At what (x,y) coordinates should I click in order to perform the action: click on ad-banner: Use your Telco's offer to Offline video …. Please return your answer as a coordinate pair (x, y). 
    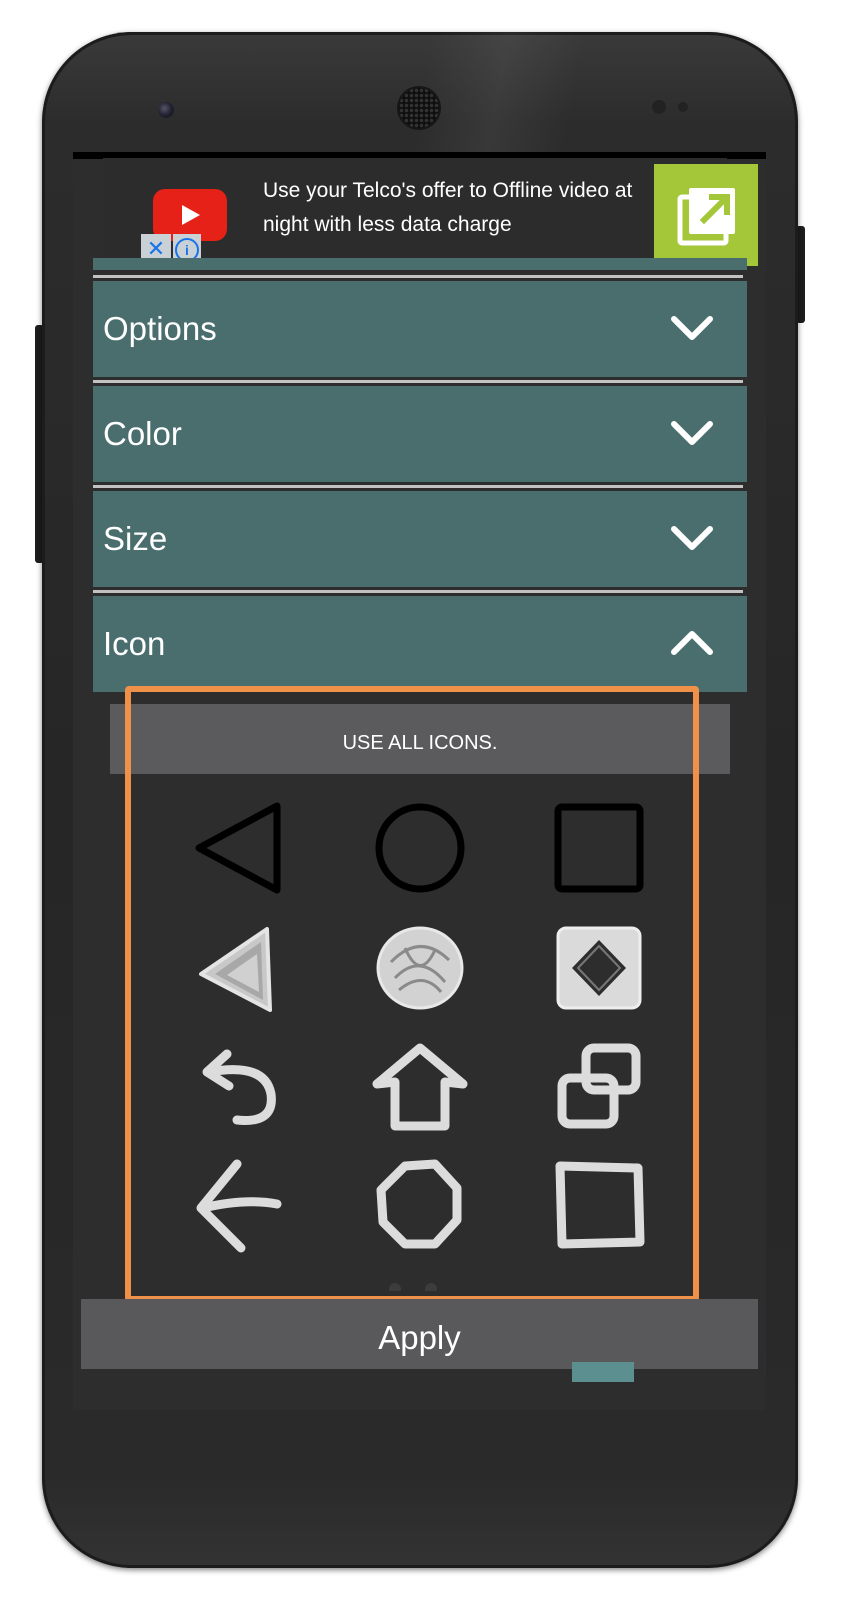
    Looking at the image, I should click on (430, 212).